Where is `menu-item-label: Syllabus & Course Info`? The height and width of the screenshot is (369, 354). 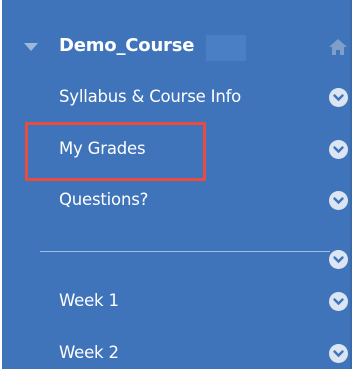
menu-item-label: Syllabus & Course Info is located at coordinates (150, 96).